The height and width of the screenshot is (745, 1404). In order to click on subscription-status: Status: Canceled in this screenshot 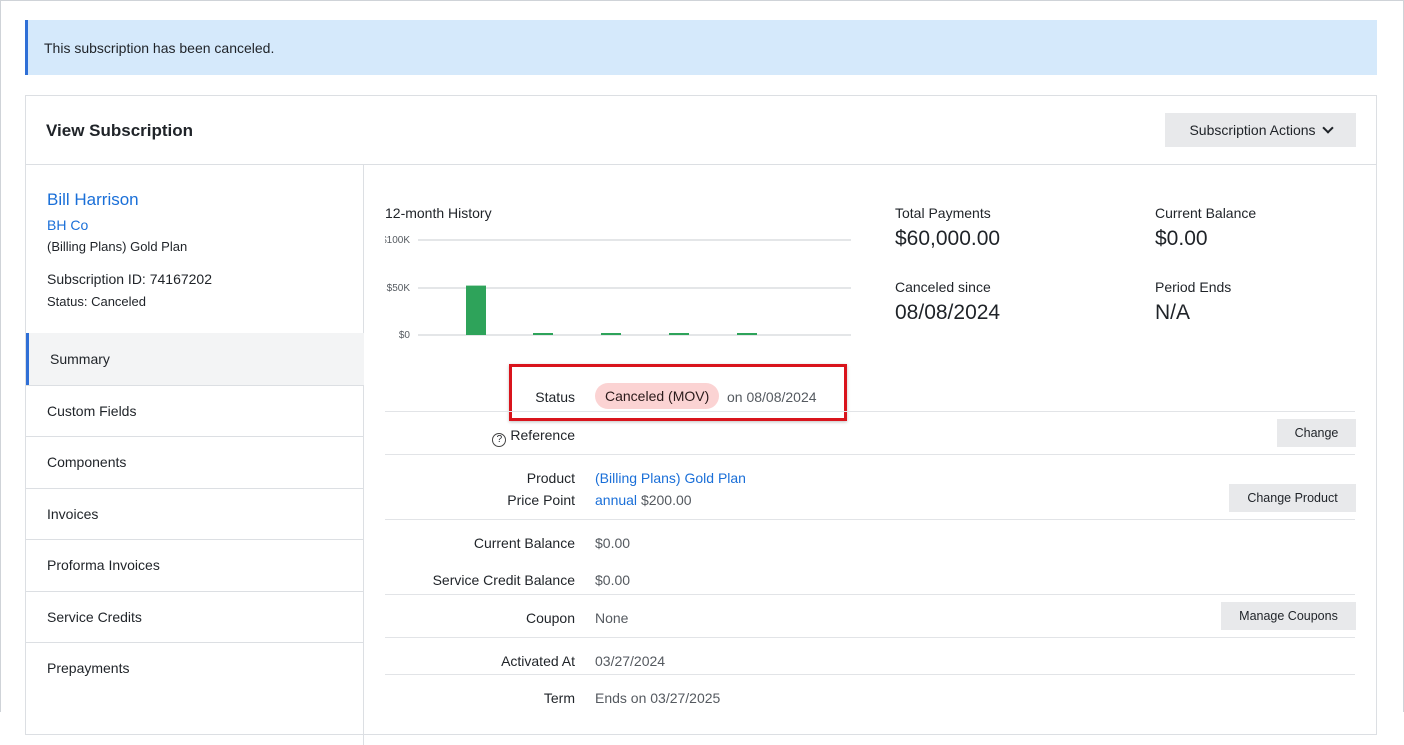, I will do `click(97, 301)`.